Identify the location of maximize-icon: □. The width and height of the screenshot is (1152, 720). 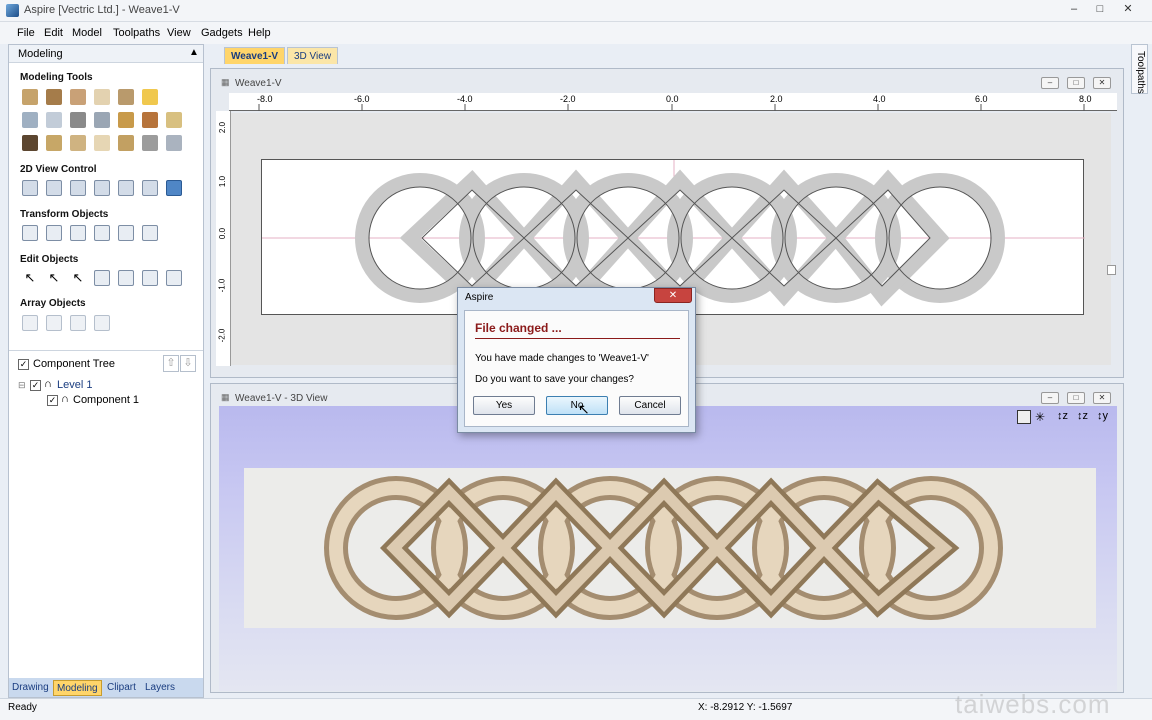
(1100, 9).